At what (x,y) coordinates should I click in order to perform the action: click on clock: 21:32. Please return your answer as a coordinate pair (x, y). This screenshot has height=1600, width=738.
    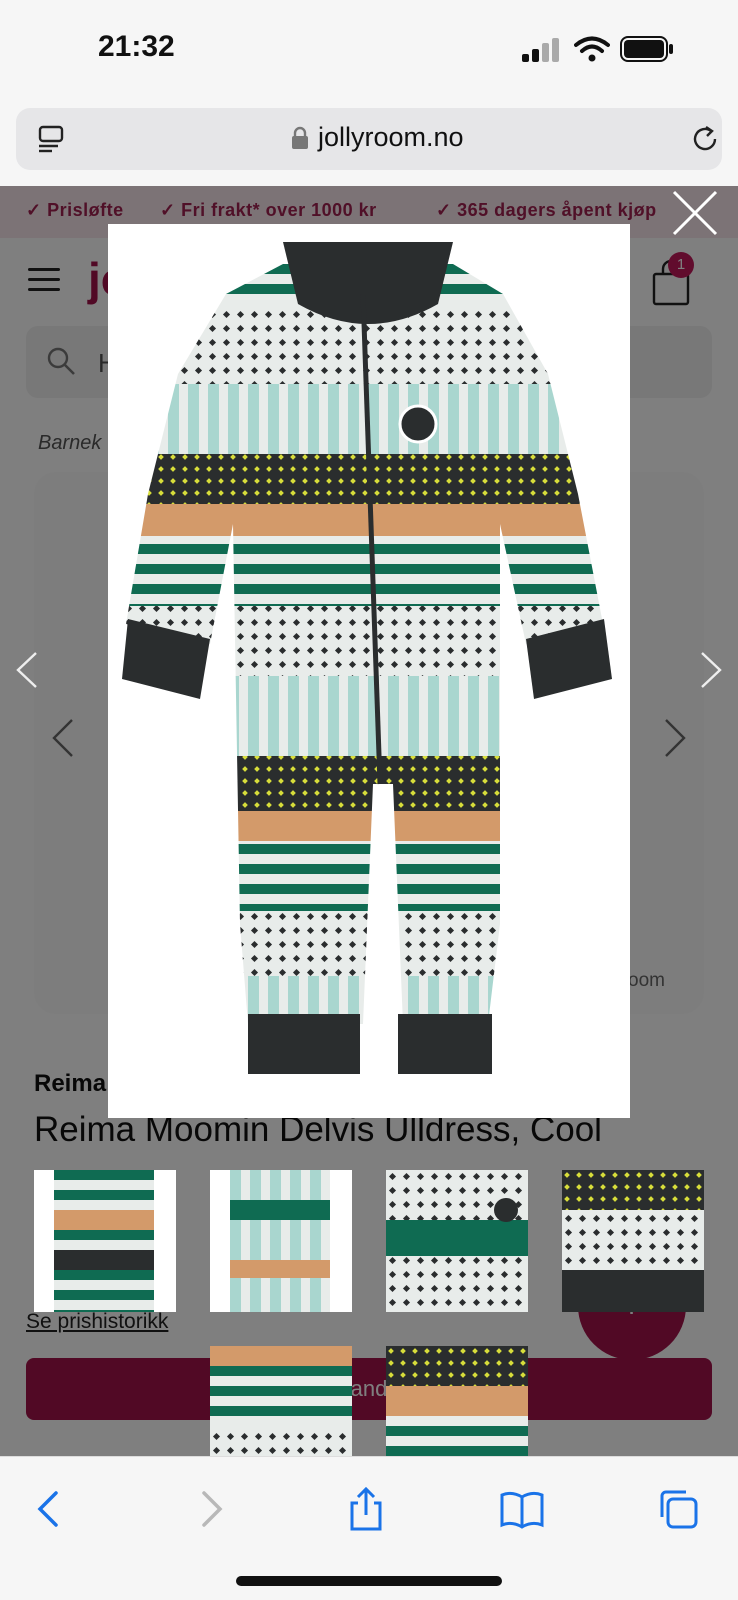
    Looking at the image, I should click on (136, 46).